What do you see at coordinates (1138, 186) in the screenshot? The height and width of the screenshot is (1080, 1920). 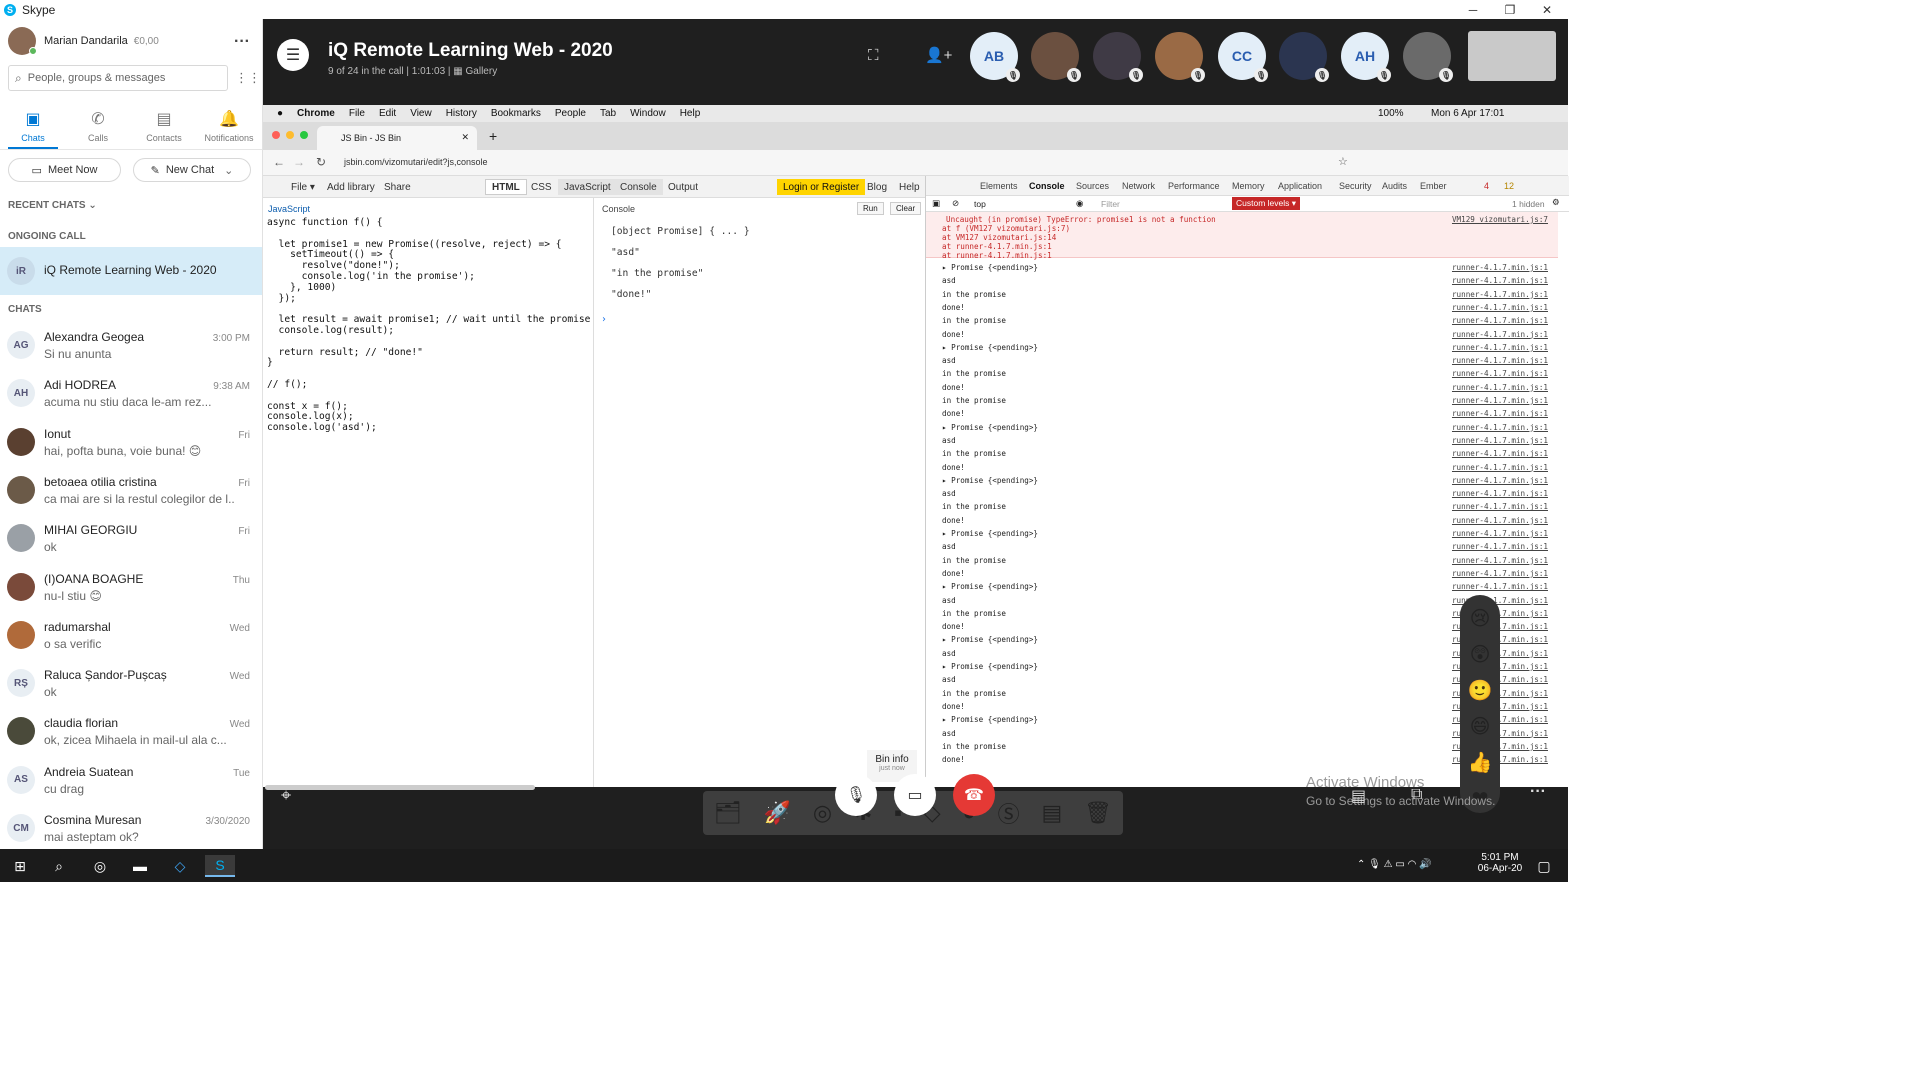 I see `devtools-tab: Network` at bounding box center [1138, 186].